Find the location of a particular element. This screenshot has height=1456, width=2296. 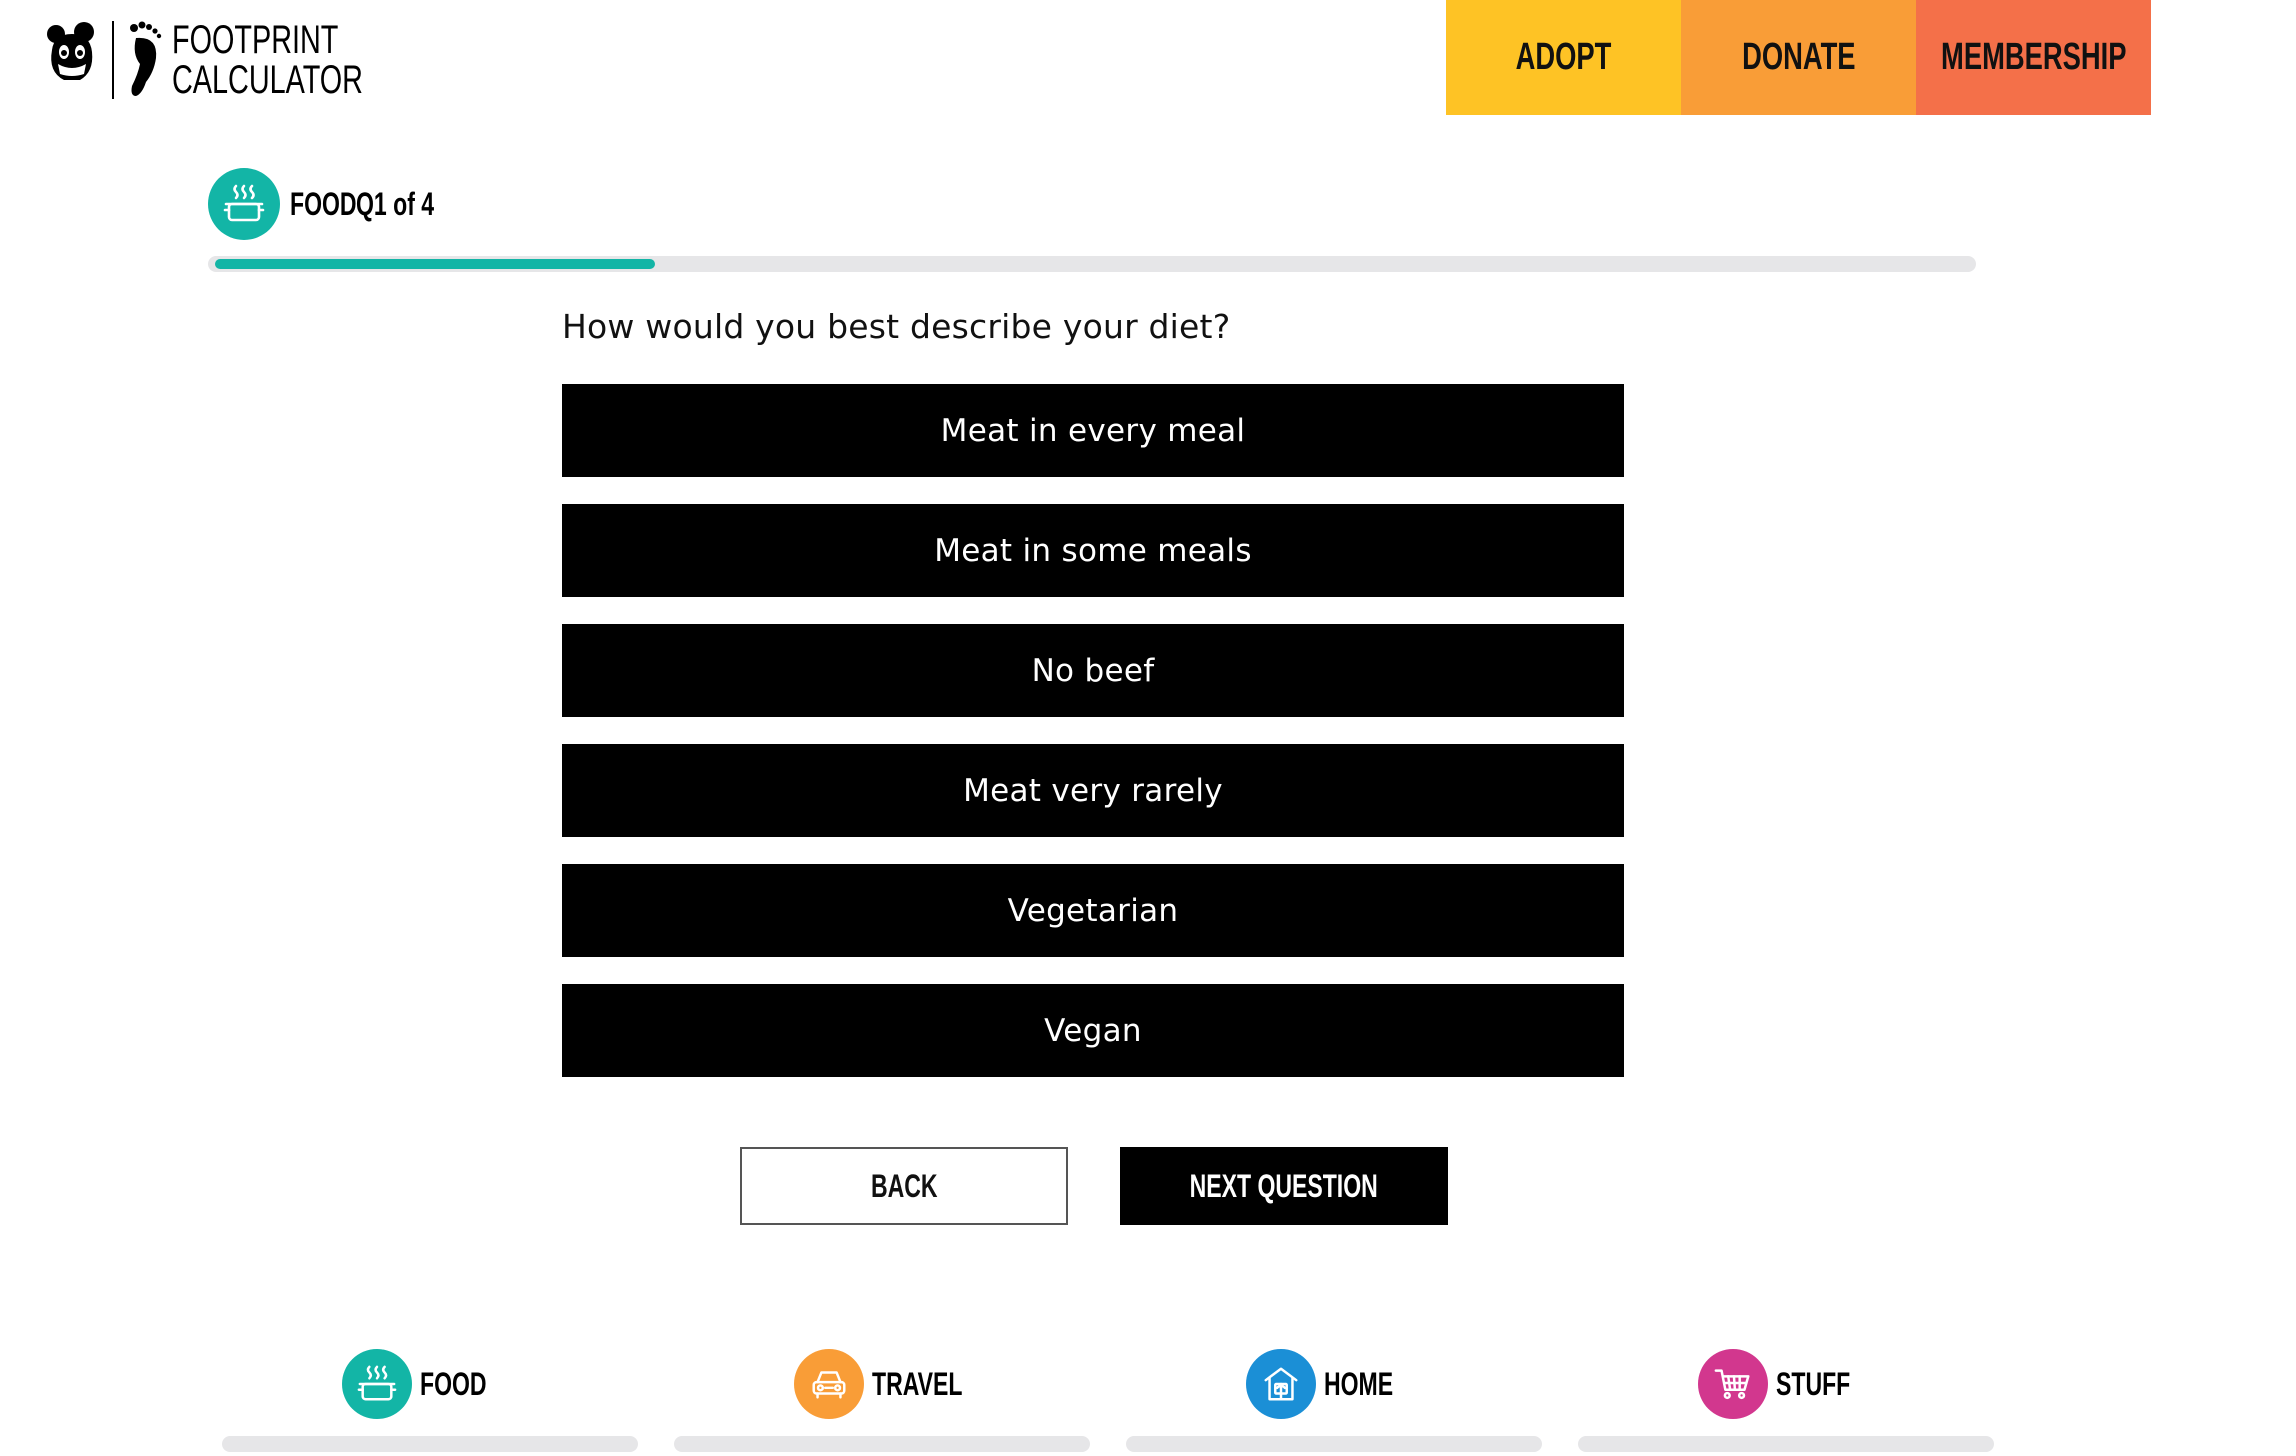

category-travel-progress is located at coordinates (882, 1444).